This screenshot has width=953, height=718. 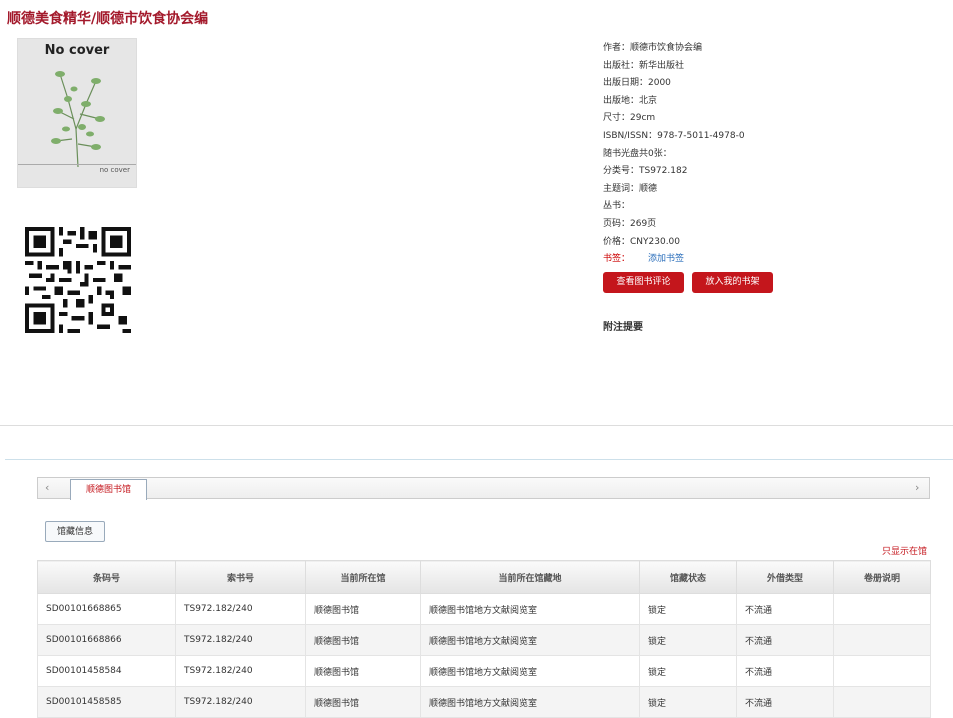 I want to click on meta-subject: 主题词：顺德, so click(x=630, y=188).